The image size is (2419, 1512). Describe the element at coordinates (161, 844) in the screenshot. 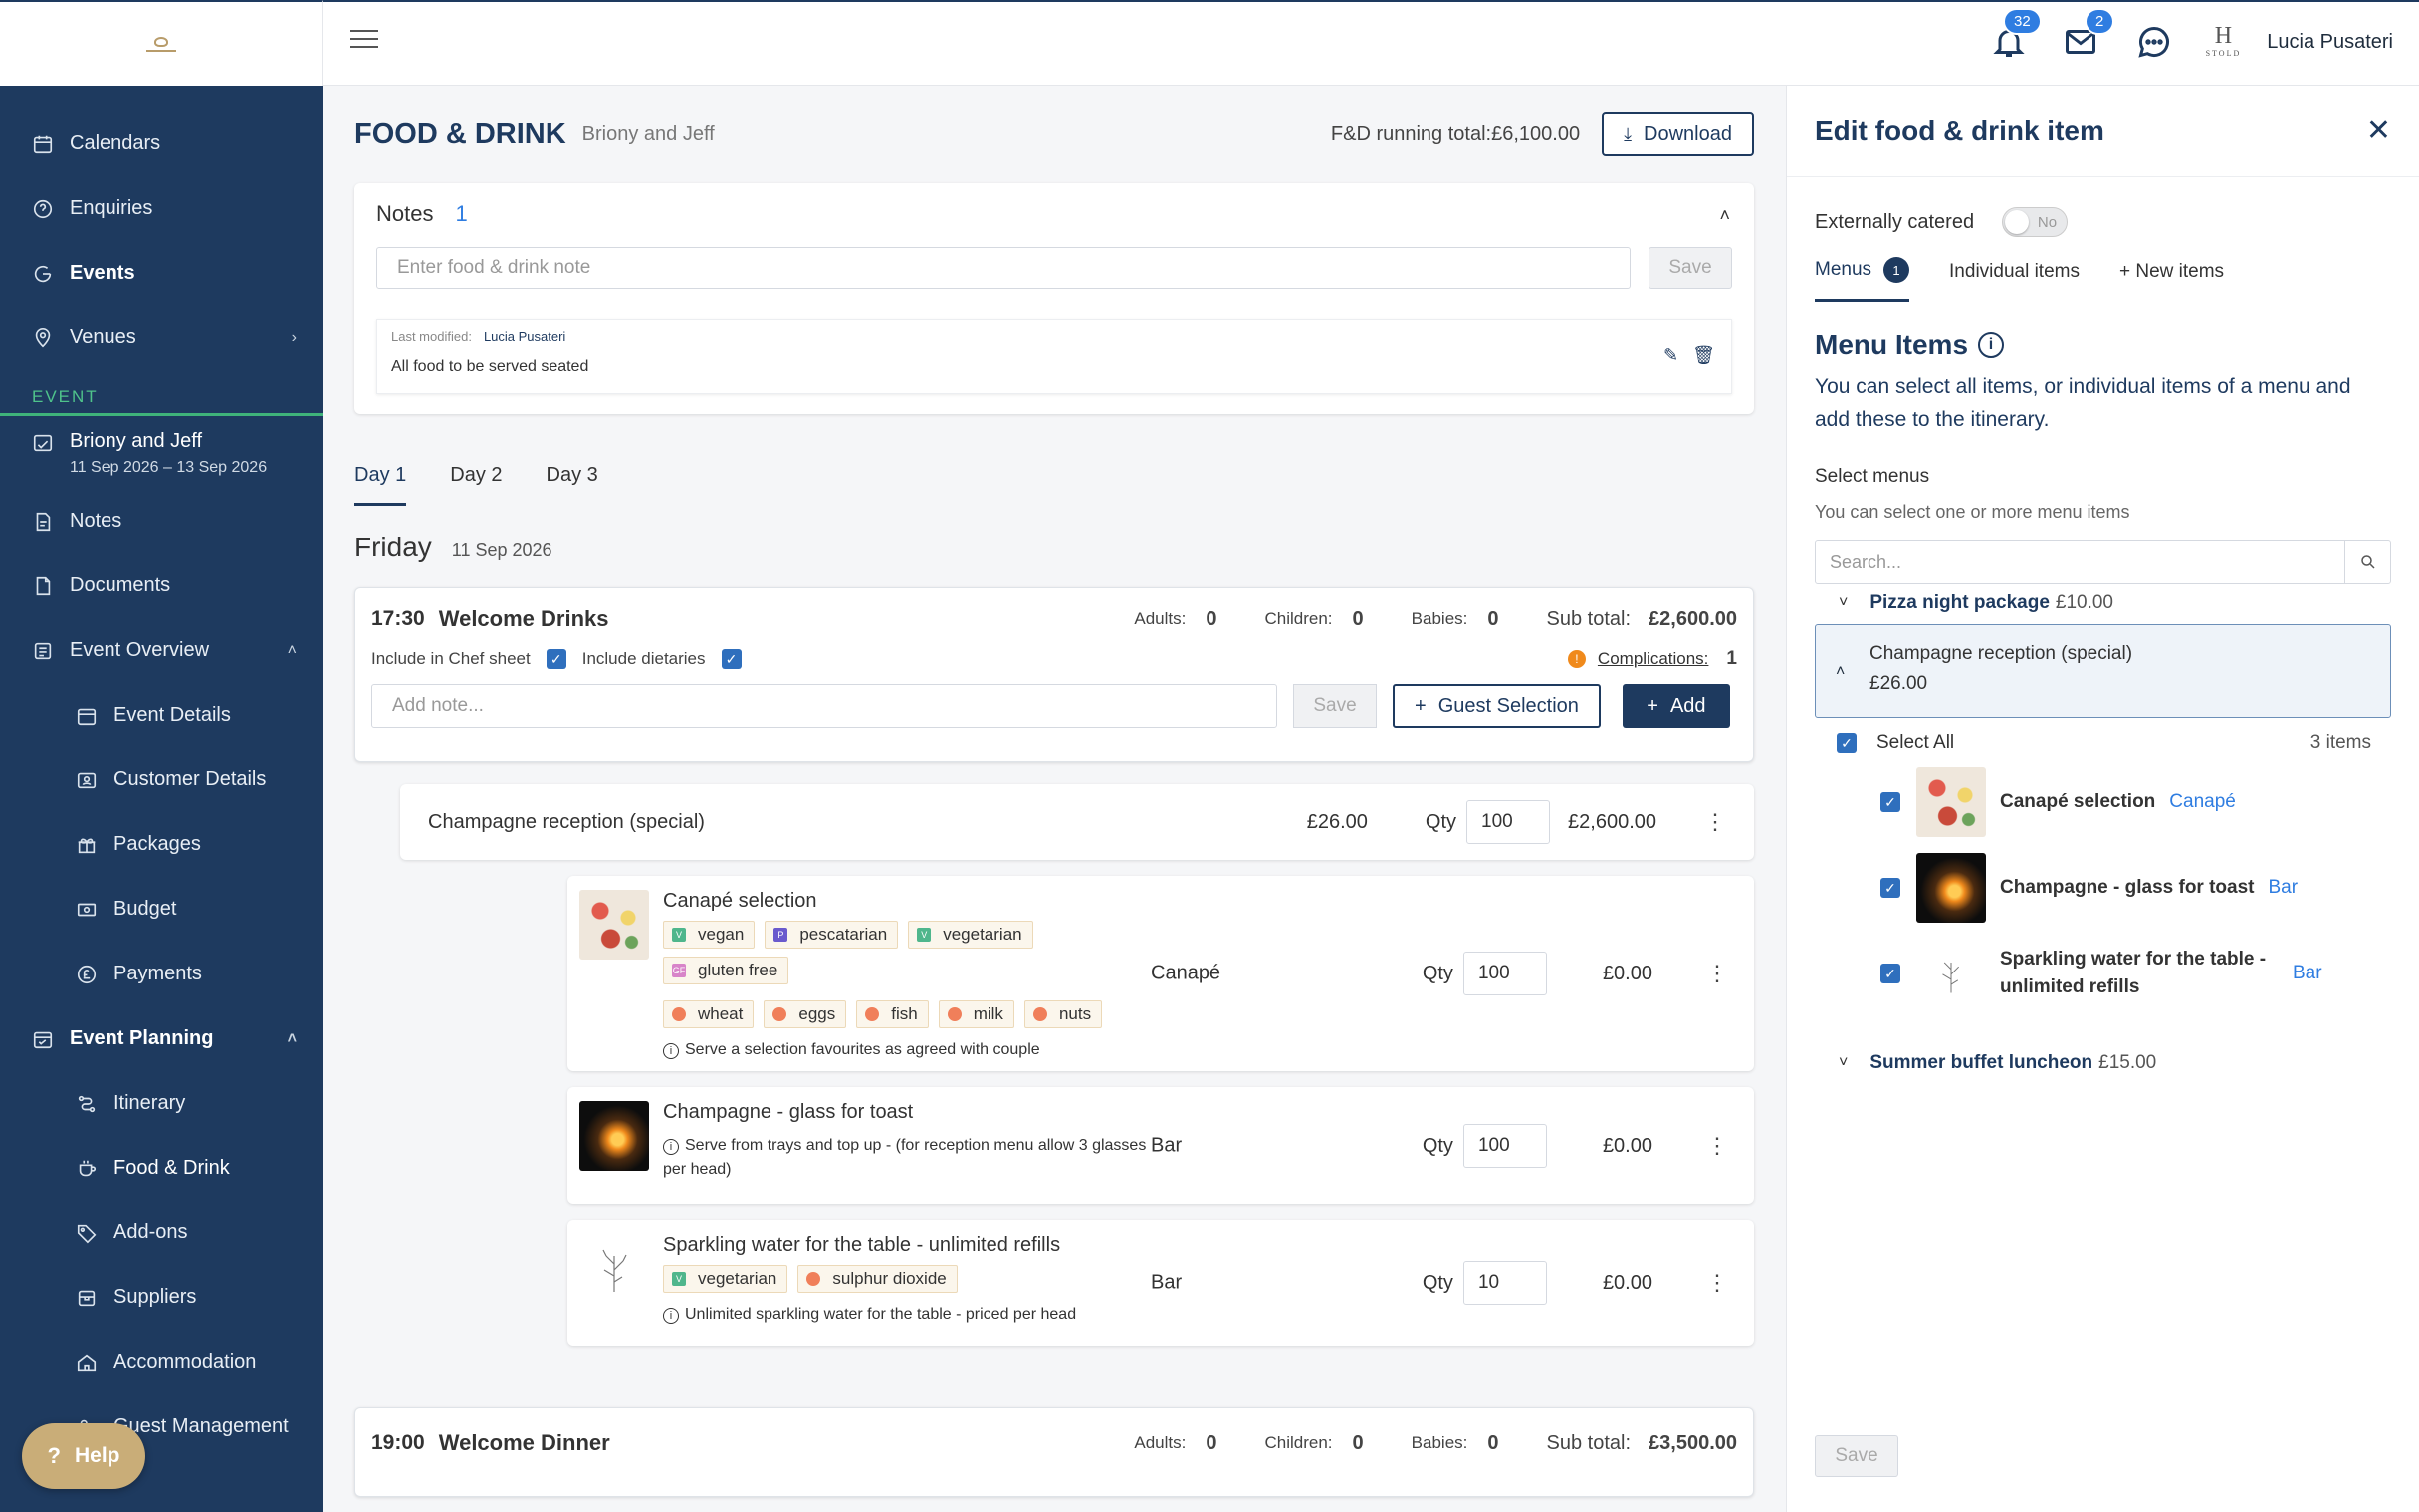

I see `sidebar-item-packages: Packages` at that location.